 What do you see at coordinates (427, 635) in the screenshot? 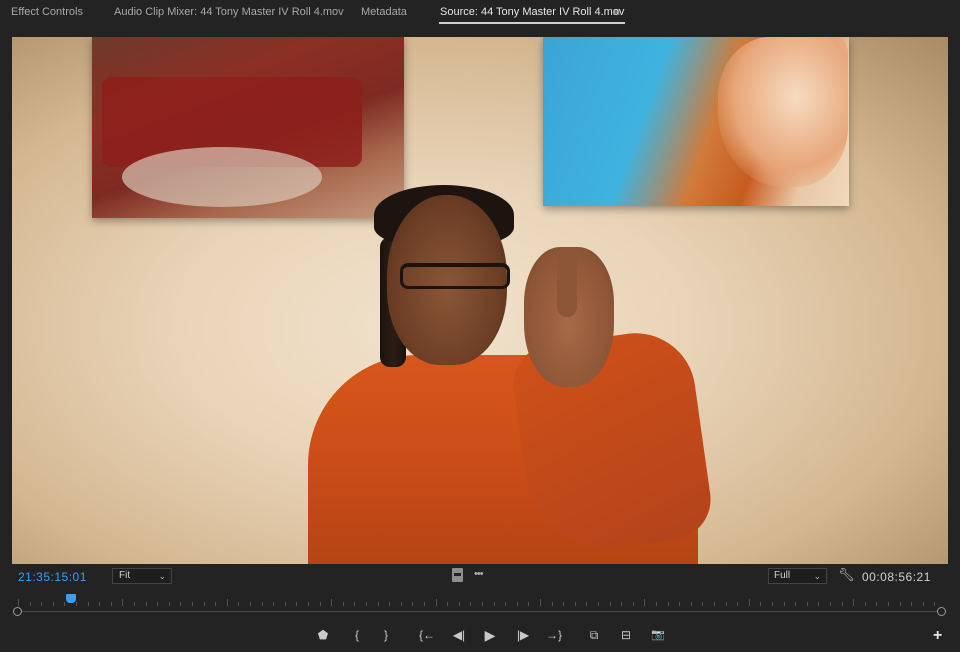
I see `go-to-in-button: {←` at bounding box center [427, 635].